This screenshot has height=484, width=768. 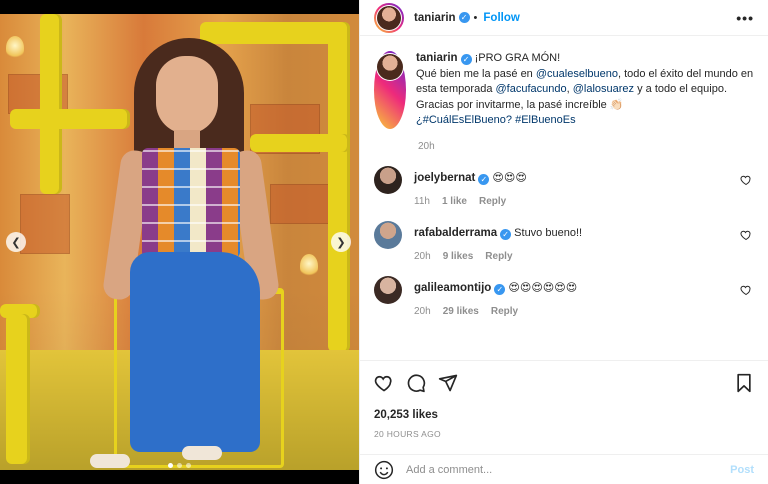 I want to click on caption-avatar-ring, so click(x=390, y=90).